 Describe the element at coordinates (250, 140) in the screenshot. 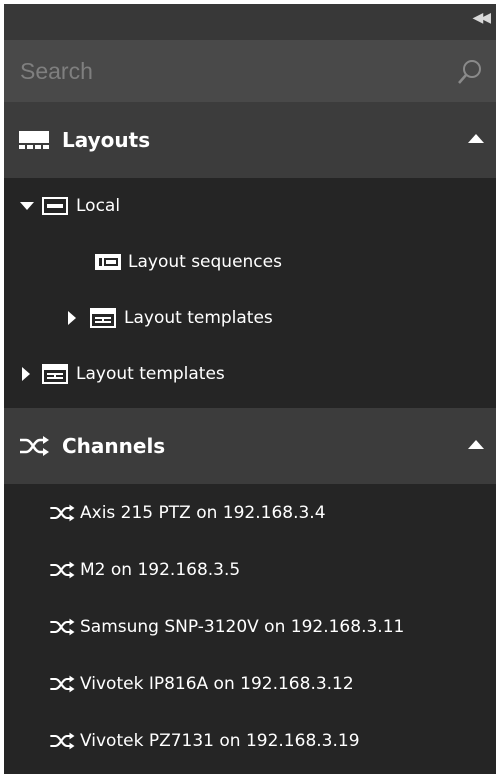

I see `layouts-section-header: Layouts` at that location.